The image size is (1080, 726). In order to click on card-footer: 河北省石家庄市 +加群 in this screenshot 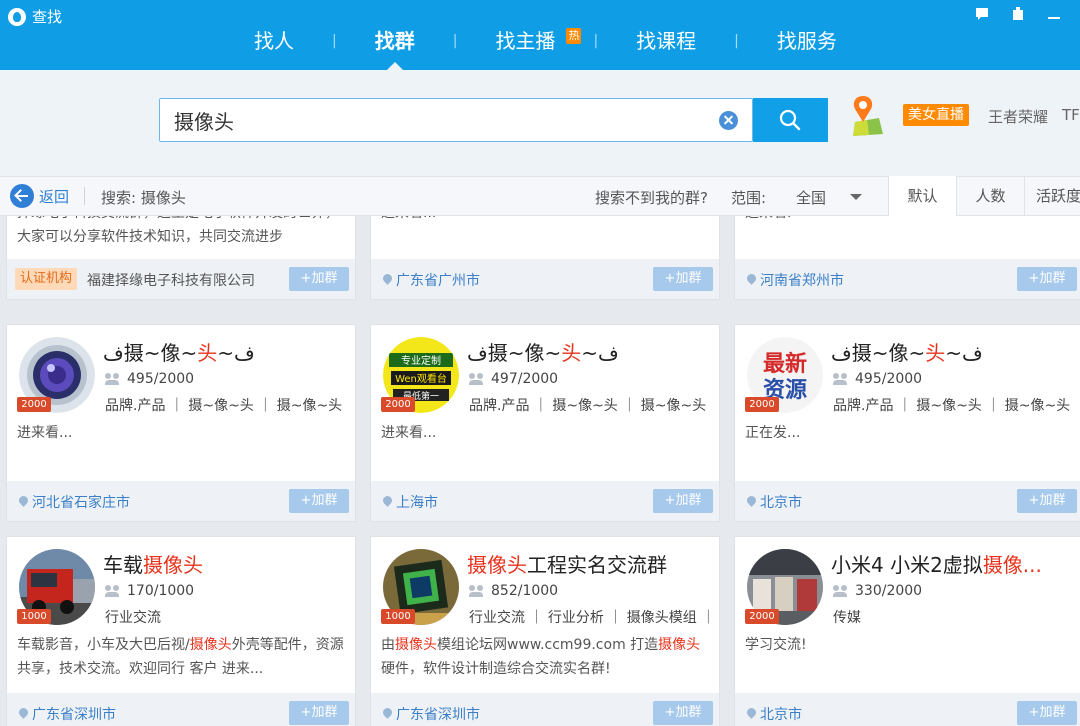, I will do `click(181, 501)`.